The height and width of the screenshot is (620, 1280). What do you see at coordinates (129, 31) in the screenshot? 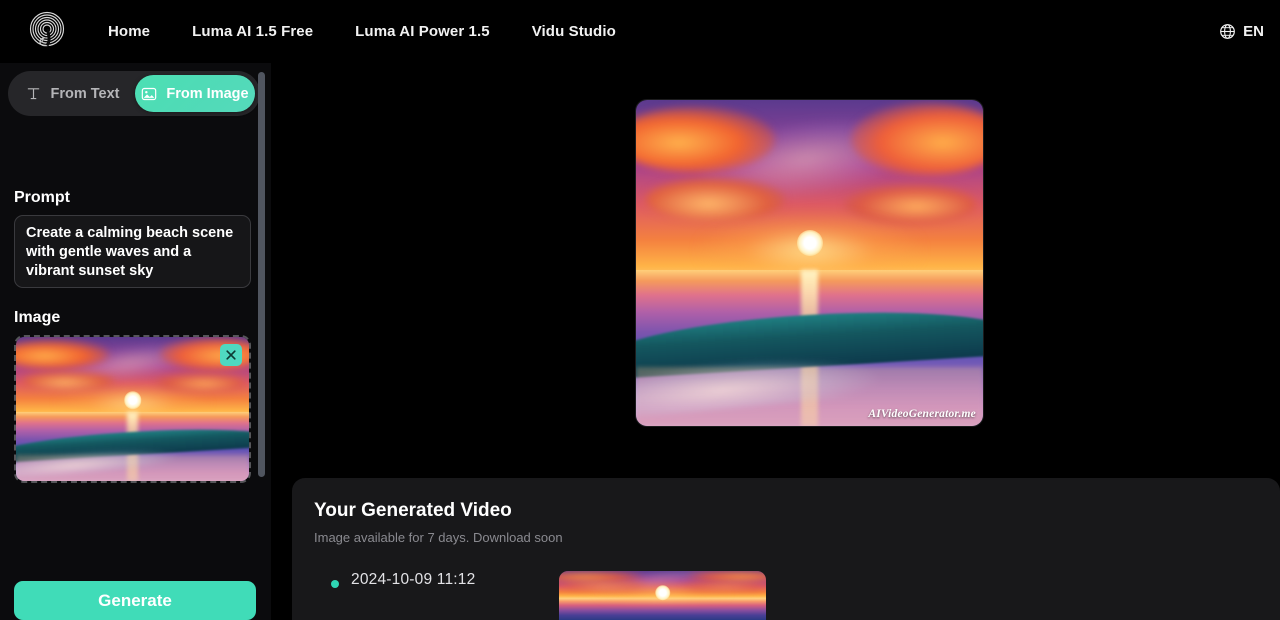
I see `nav-link-home: Home` at bounding box center [129, 31].